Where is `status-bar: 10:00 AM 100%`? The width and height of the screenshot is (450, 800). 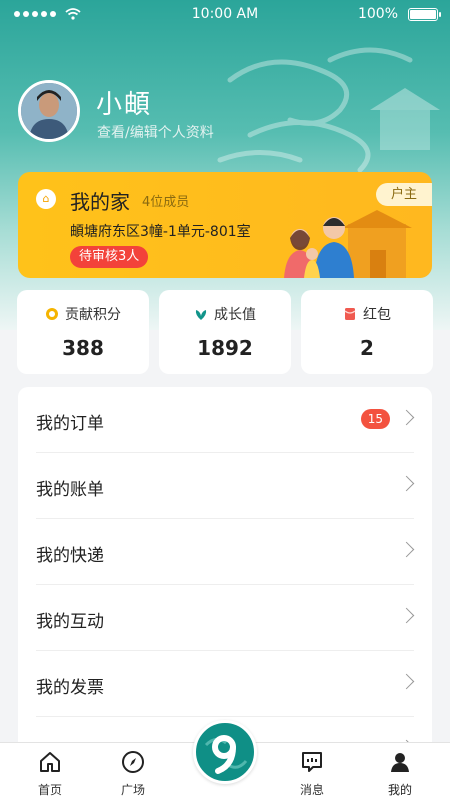 status-bar: 10:00 AM 100% is located at coordinates (225, 15).